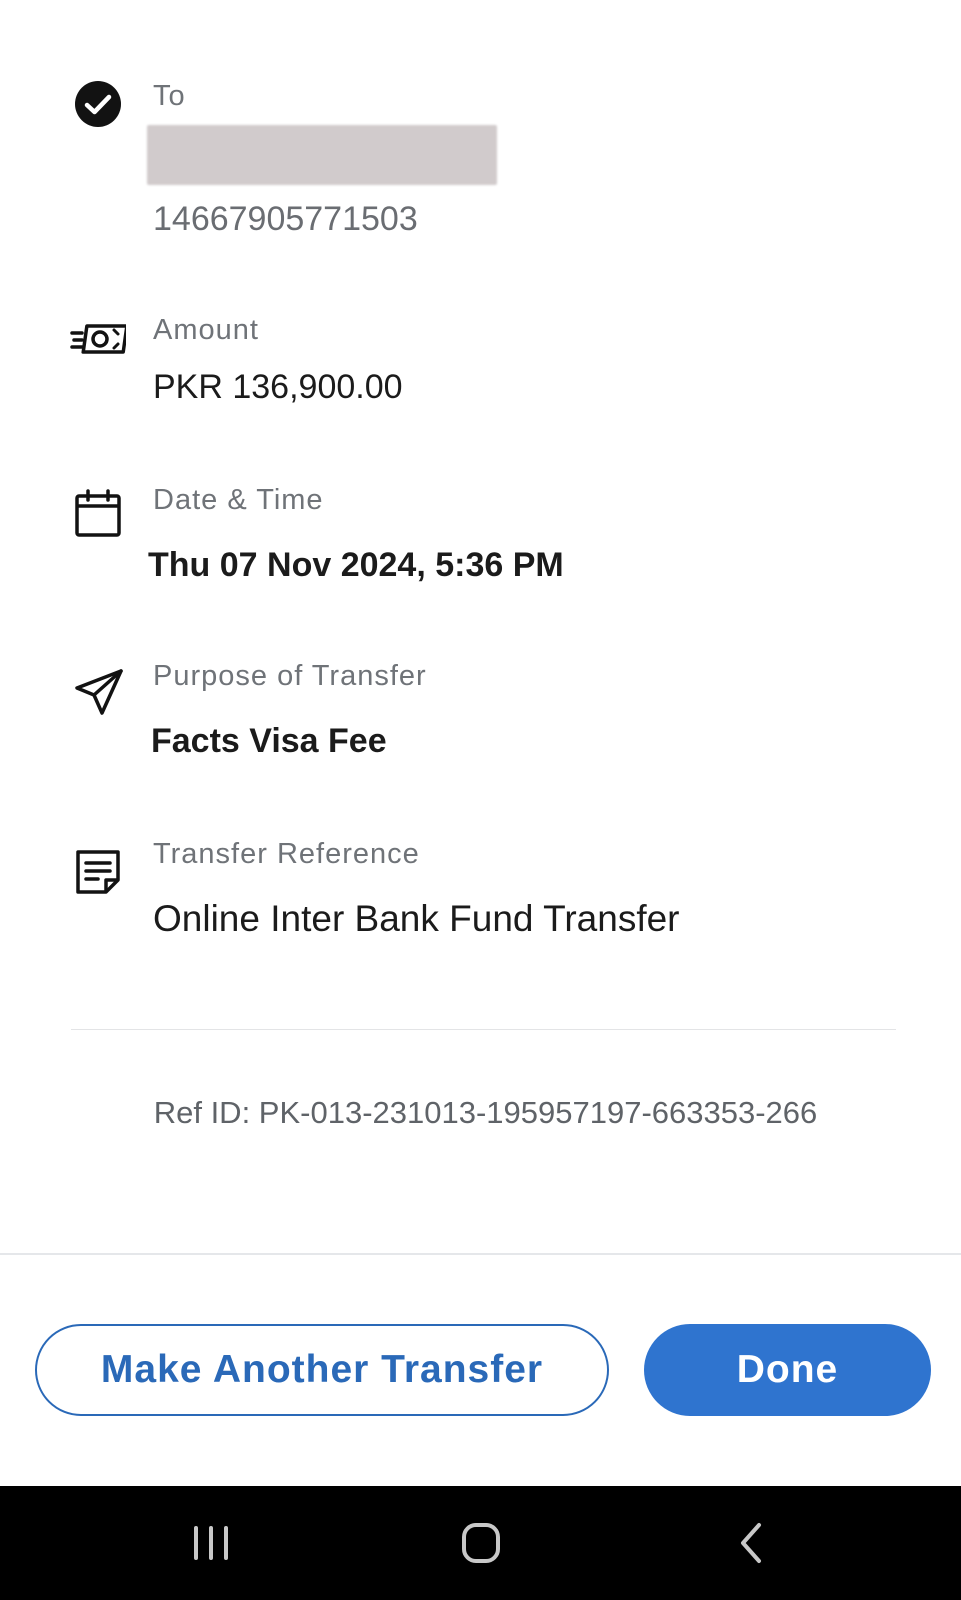 The width and height of the screenshot is (961, 1600). Describe the element at coordinates (238, 500) in the screenshot. I see `datetime-label: Date & Time` at that location.